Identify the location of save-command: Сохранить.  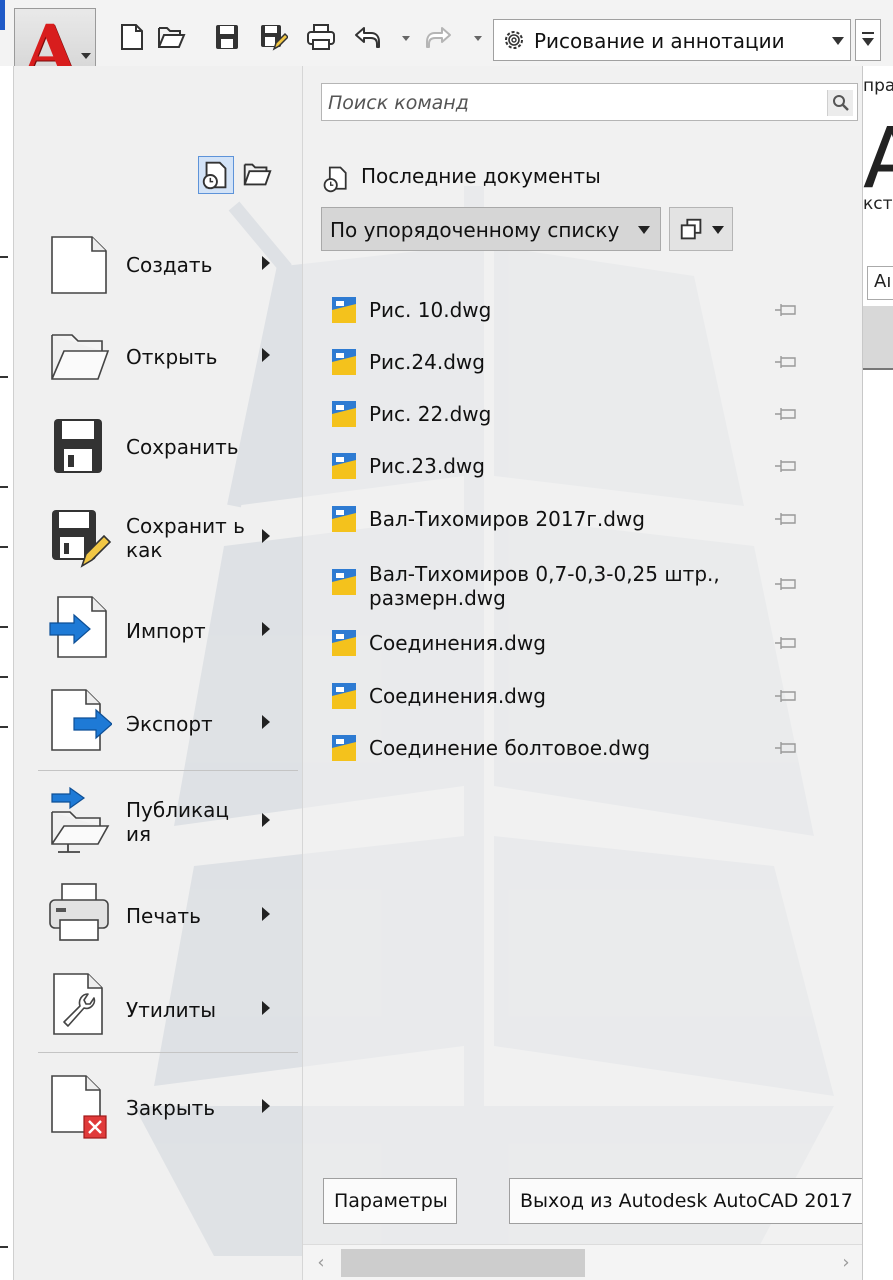
(168, 446).